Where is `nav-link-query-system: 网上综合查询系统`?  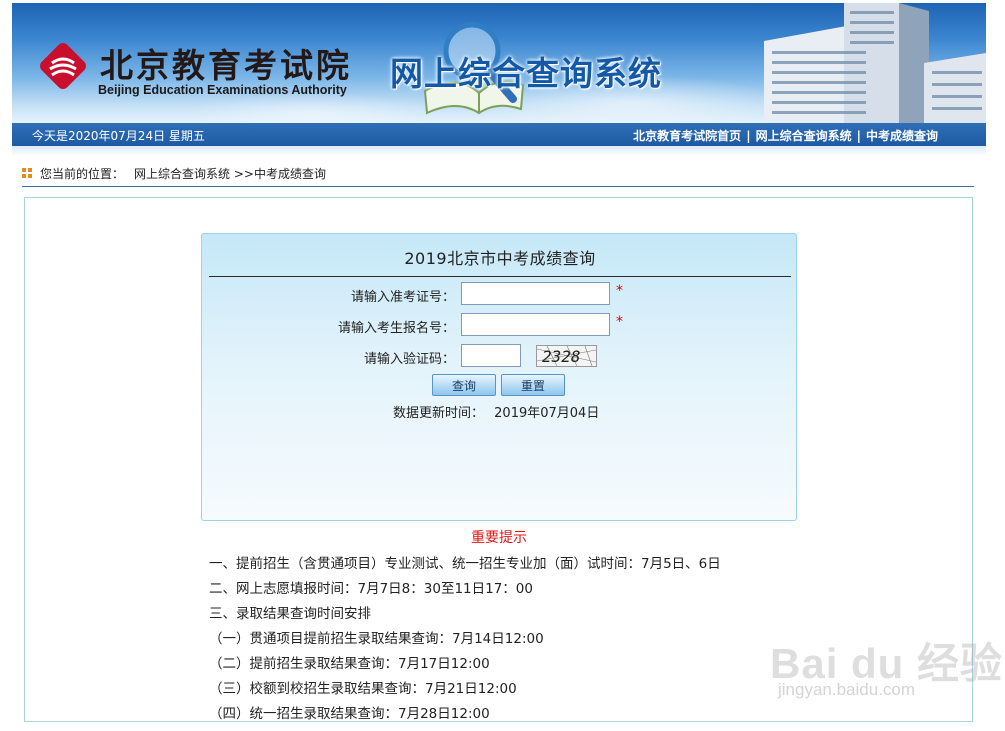
nav-link-query-system: 网上综合查询系统 is located at coordinates (804, 136).